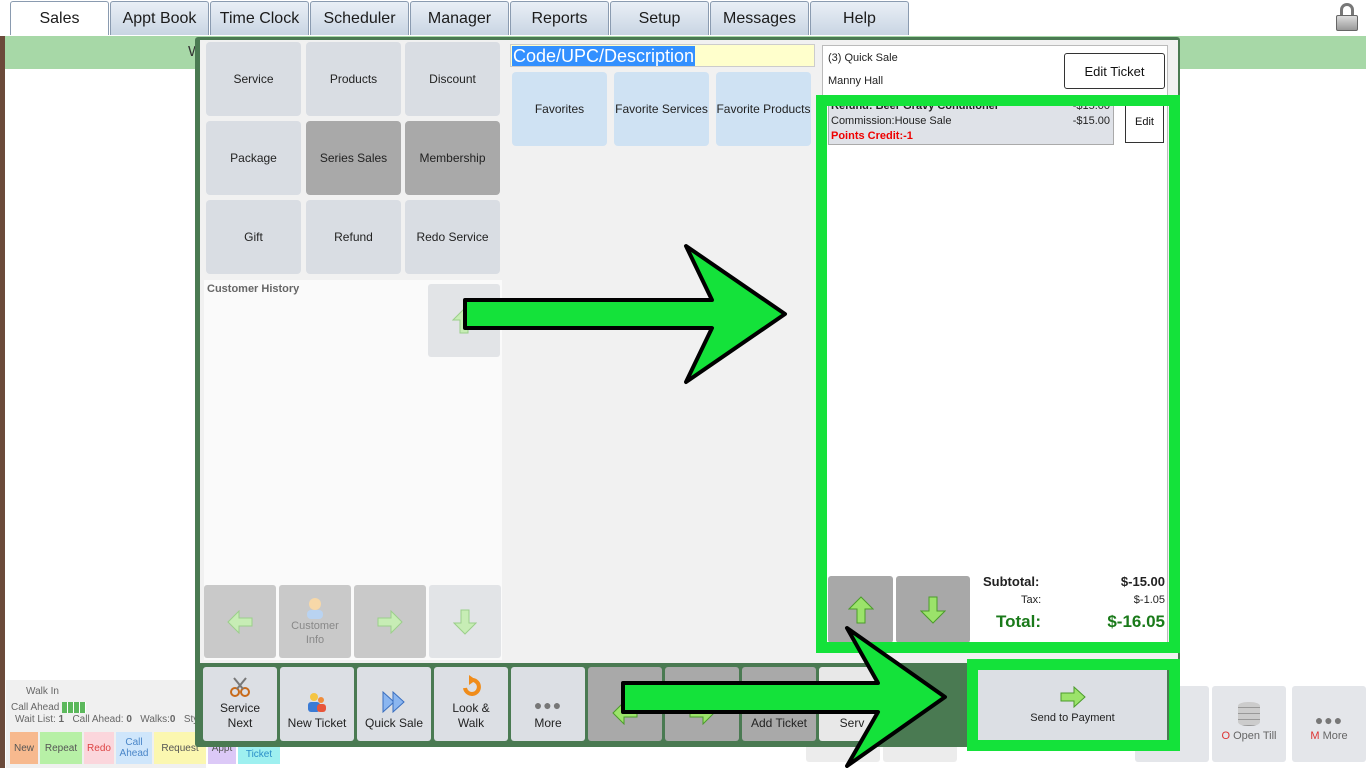 The width and height of the screenshot is (1366, 768). What do you see at coordinates (353, 79) in the screenshot?
I see `products-button: Products` at bounding box center [353, 79].